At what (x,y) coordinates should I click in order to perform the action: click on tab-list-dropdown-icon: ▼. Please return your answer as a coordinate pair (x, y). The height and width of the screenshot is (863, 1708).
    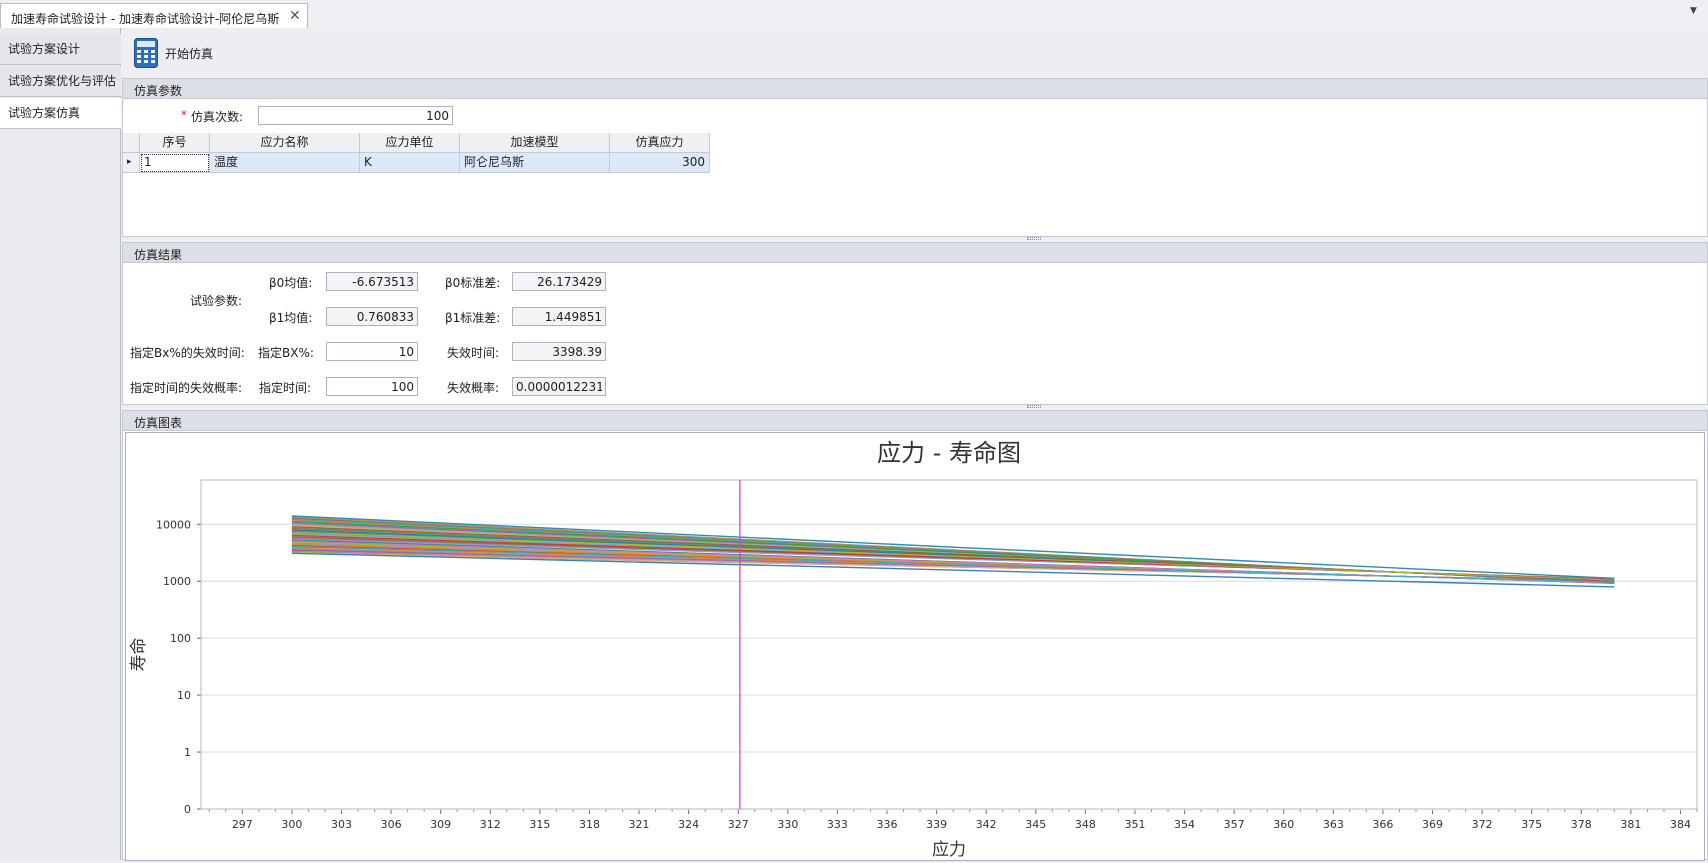
    Looking at the image, I should click on (1693, 11).